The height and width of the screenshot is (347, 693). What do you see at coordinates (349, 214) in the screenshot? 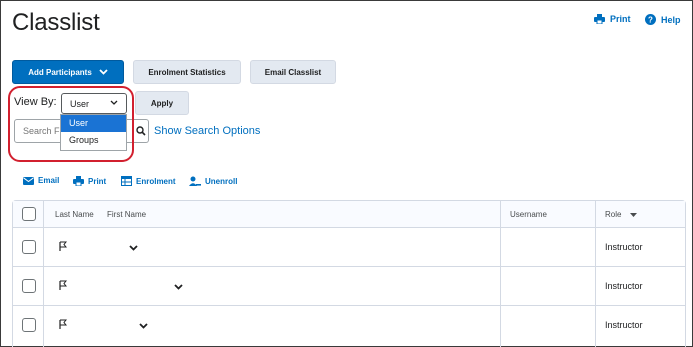
I see `table-header-row: Last Name First Name Username Role` at bounding box center [349, 214].